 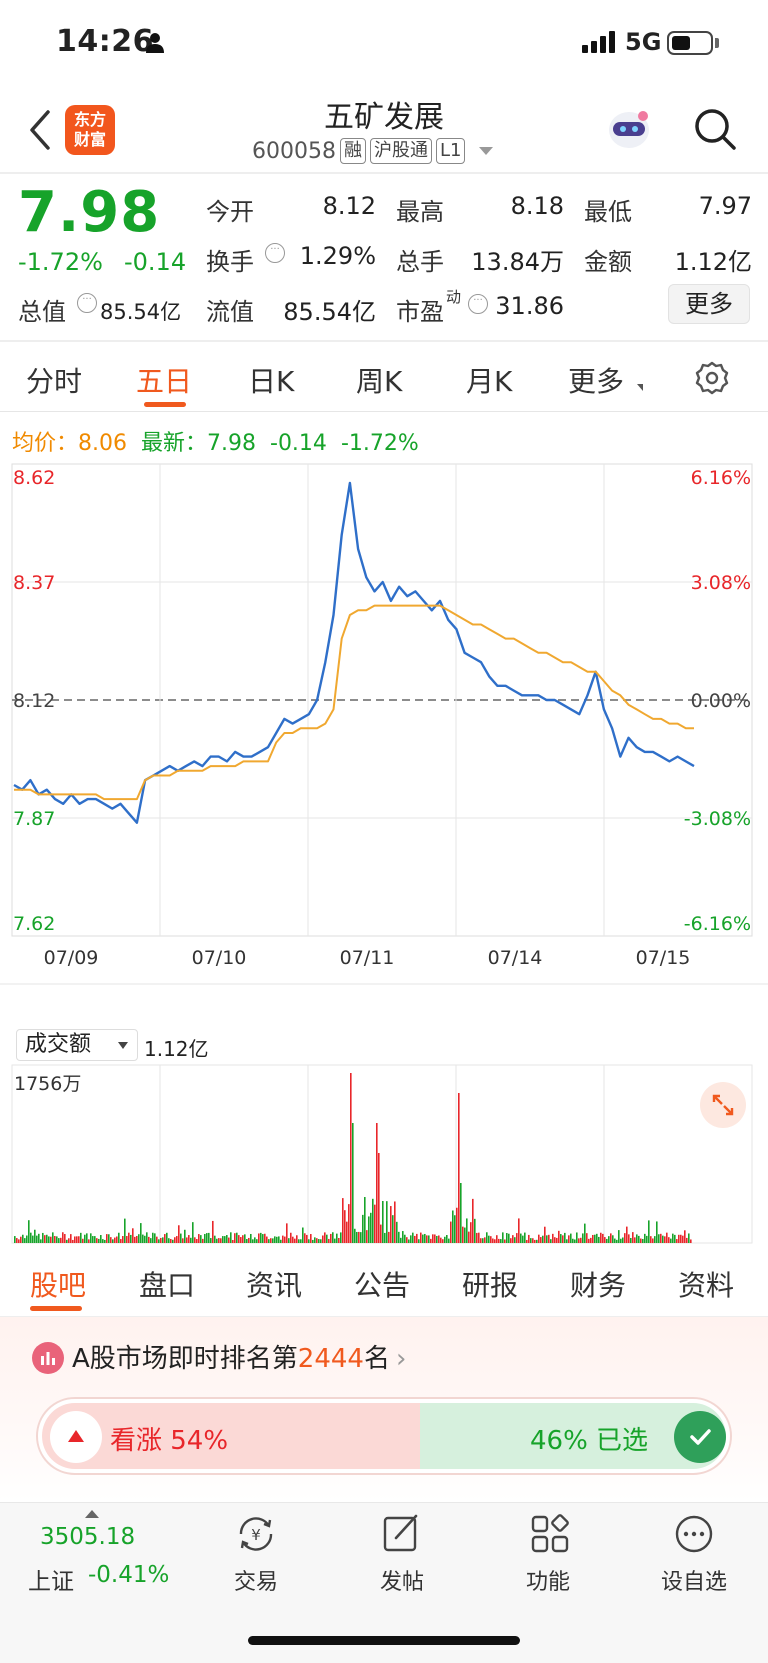 What do you see at coordinates (167, 1284) in the screenshot?
I see `tab-orderbook: 盘口` at bounding box center [167, 1284].